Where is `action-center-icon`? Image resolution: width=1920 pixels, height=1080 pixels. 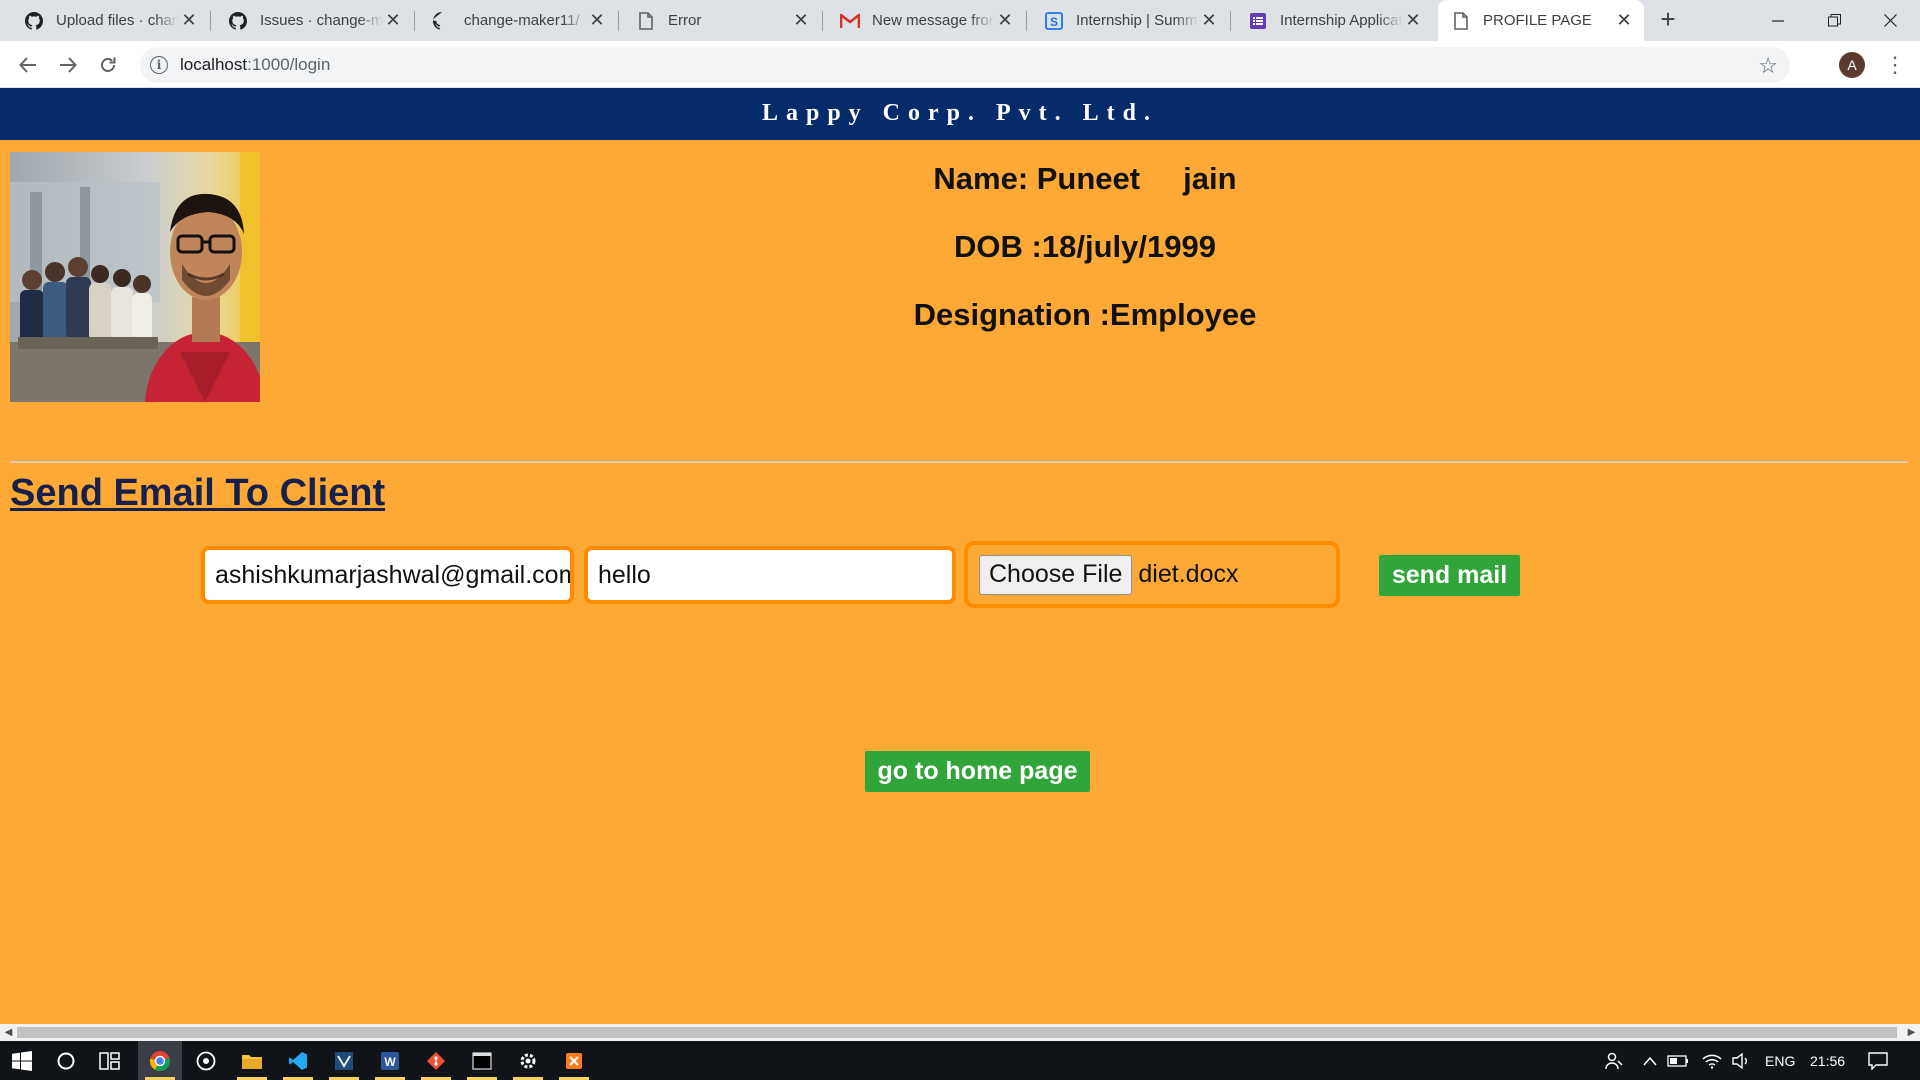
action-center-icon is located at coordinates (1878, 1060).